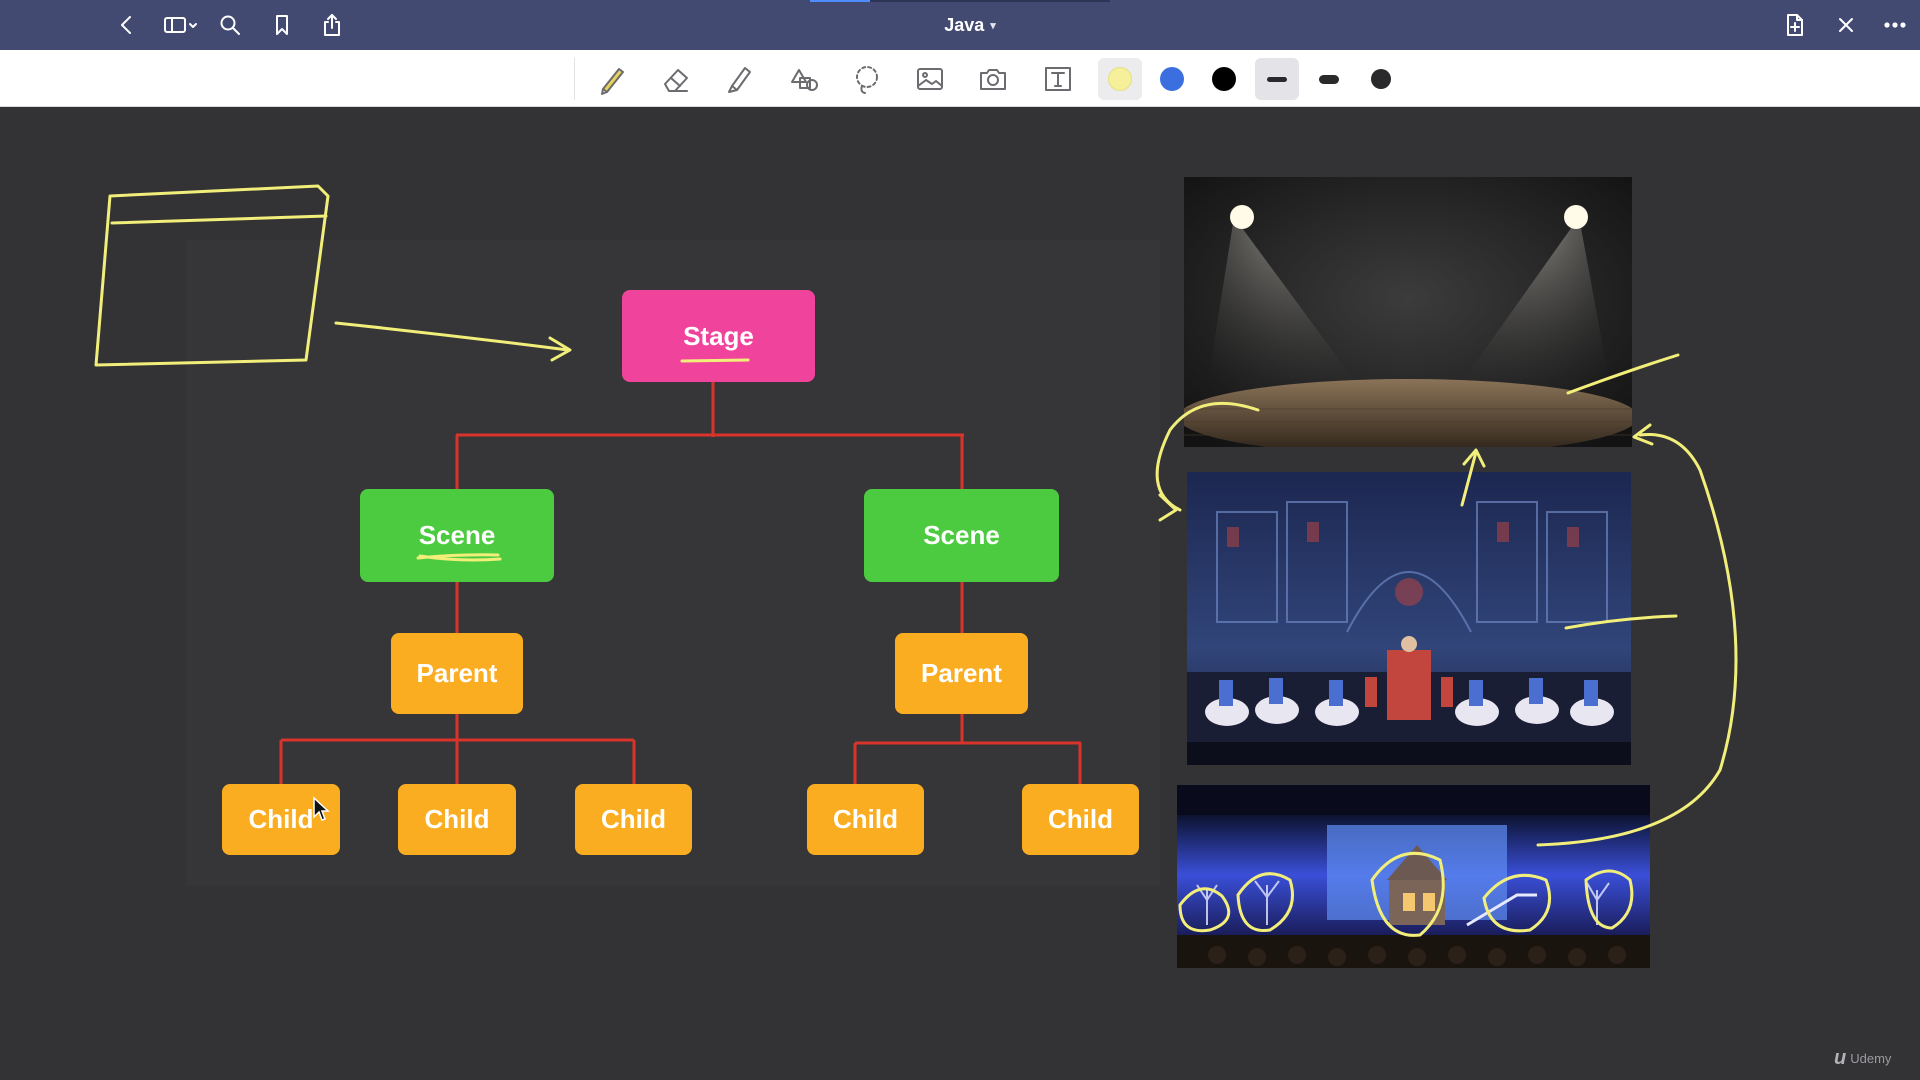 Image resolution: width=1920 pixels, height=1080 pixels. I want to click on dance-performance-image, so click(1409, 618).